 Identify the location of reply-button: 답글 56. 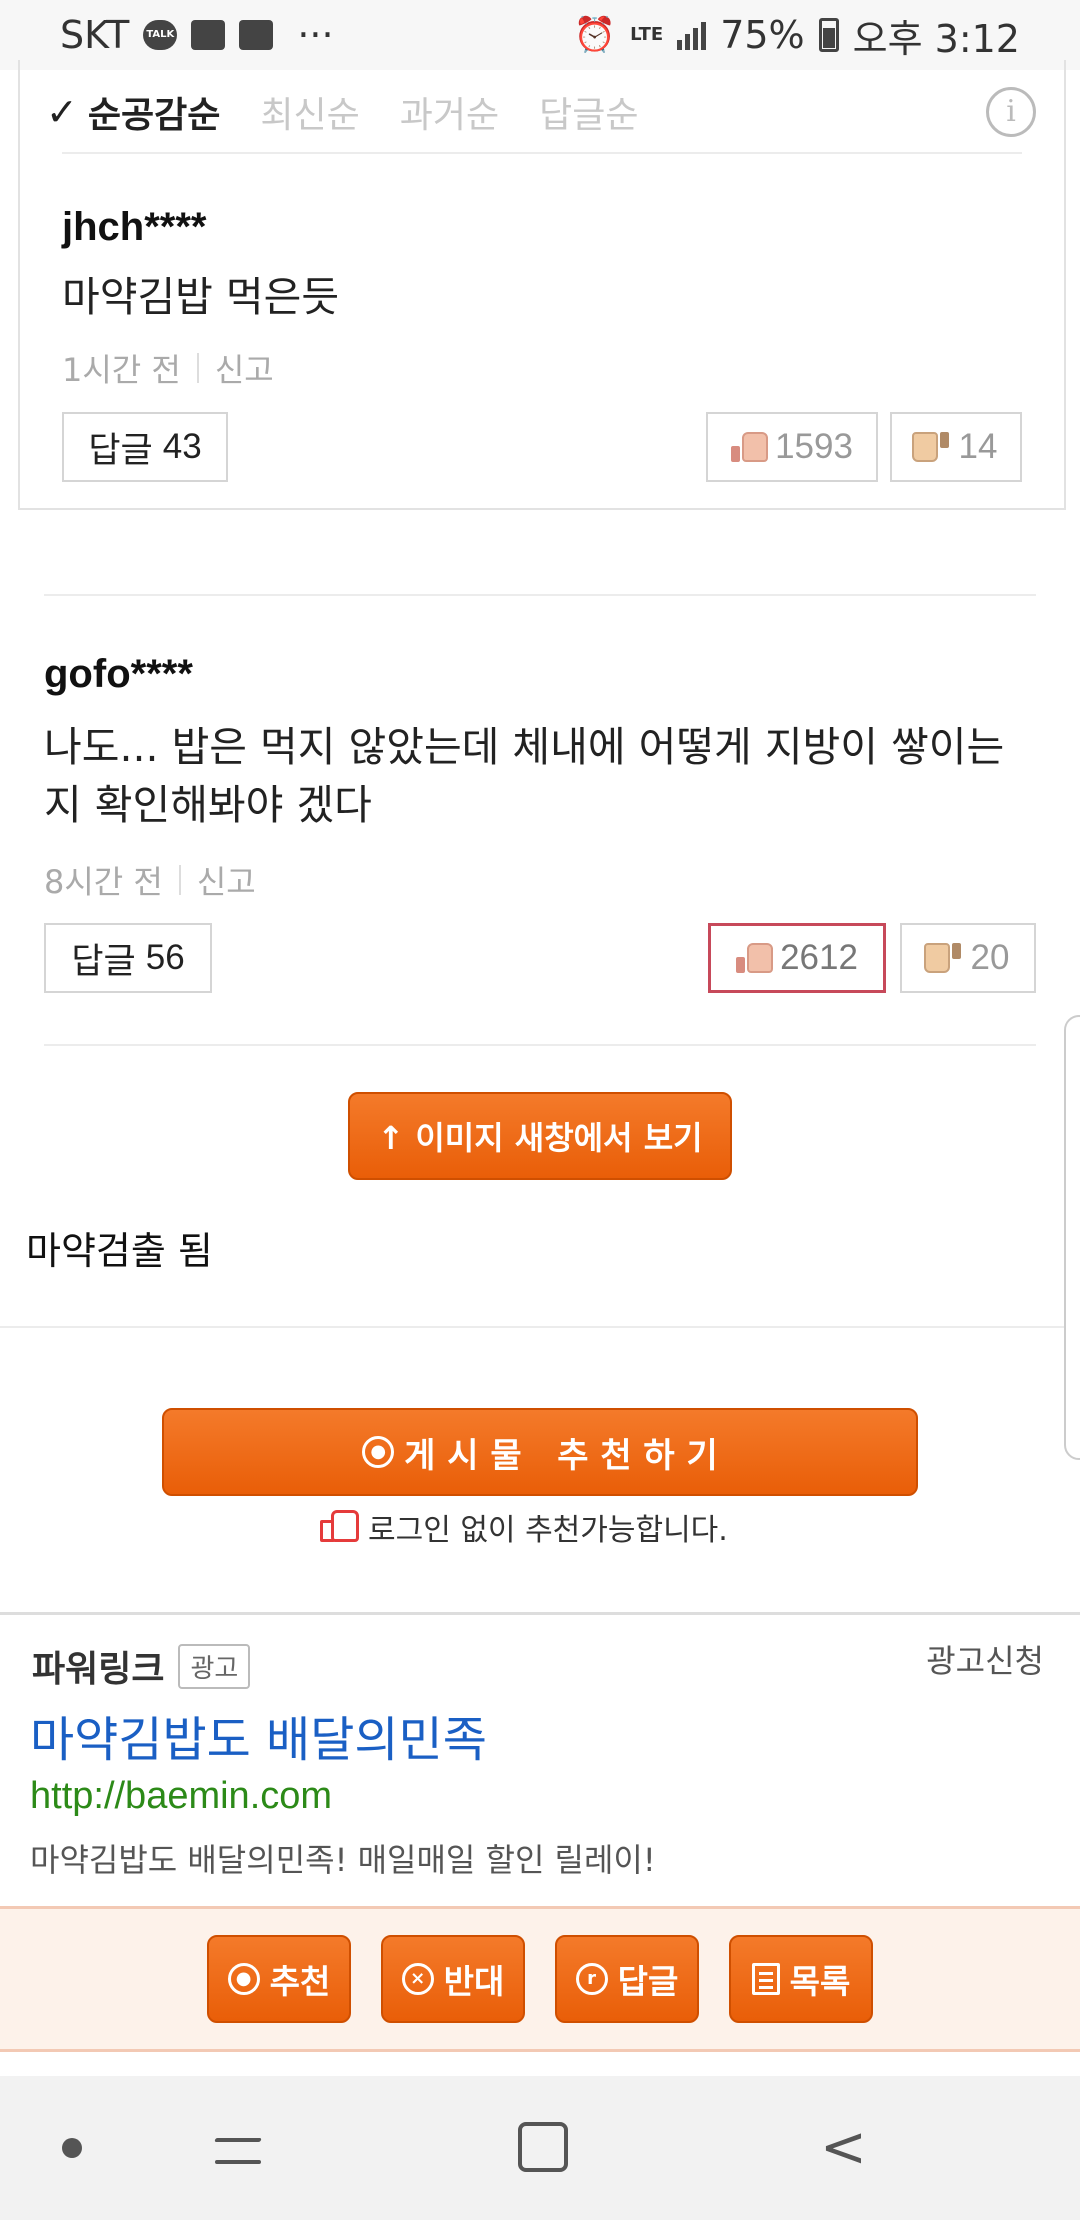
(128, 958).